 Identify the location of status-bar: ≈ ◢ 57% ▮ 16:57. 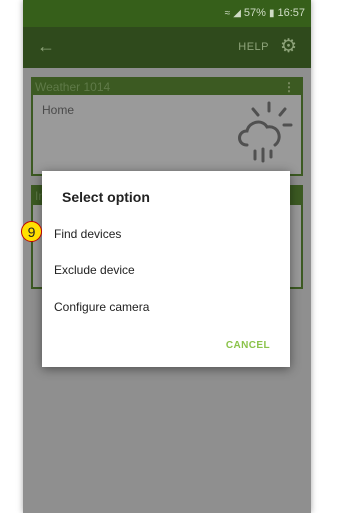
(167, 13).